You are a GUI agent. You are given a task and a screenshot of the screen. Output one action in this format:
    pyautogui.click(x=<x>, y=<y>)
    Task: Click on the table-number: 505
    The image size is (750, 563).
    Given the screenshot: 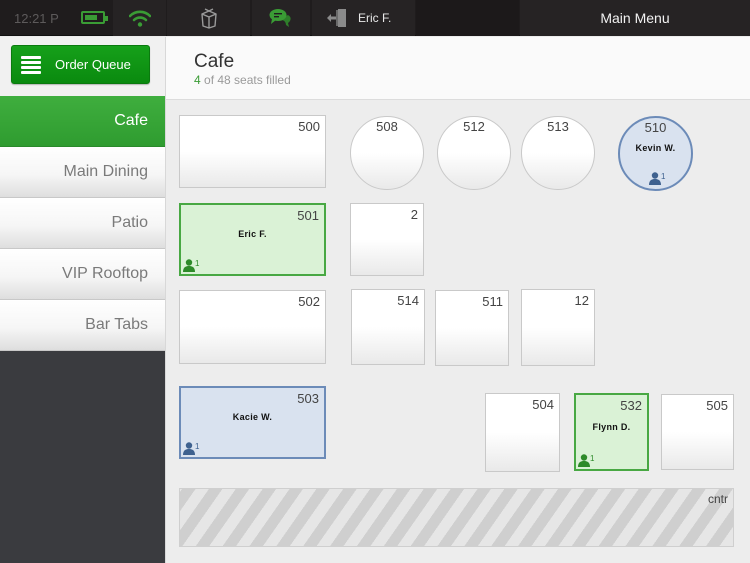 What is the action you would take?
    pyautogui.click(x=717, y=405)
    